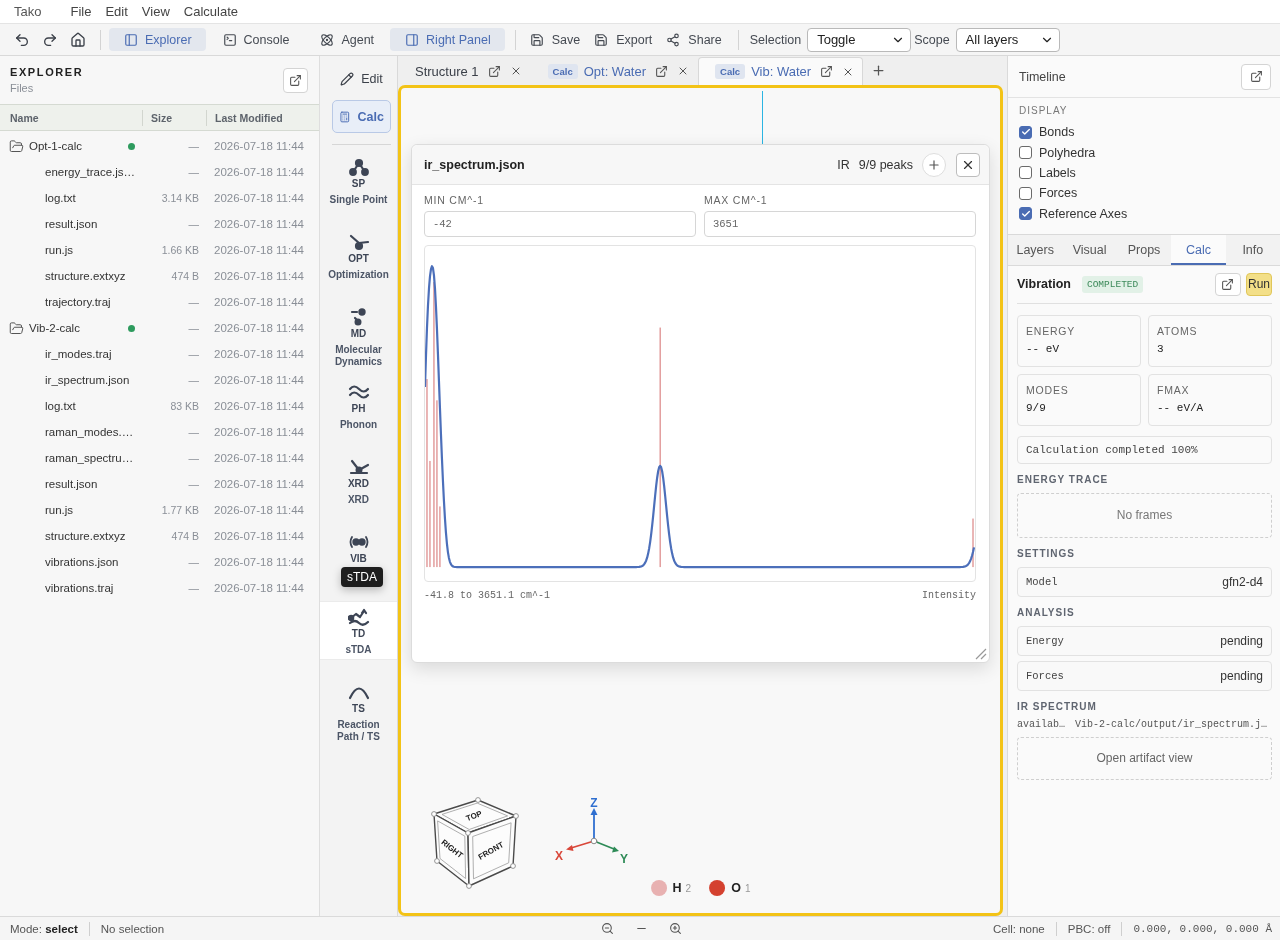 This screenshot has height=940, width=1280. What do you see at coordinates (560, 224) in the screenshot?
I see `range-input: -42` at bounding box center [560, 224].